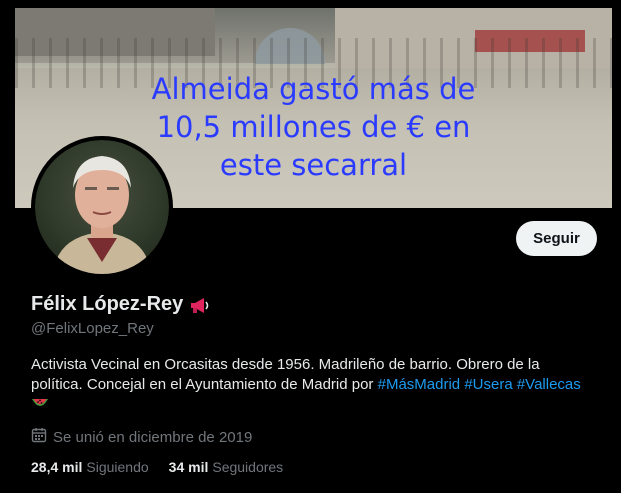 Image resolution: width=621 pixels, height=493 pixels. What do you see at coordinates (39, 437) in the screenshot?
I see `calendar-icon` at bounding box center [39, 437].